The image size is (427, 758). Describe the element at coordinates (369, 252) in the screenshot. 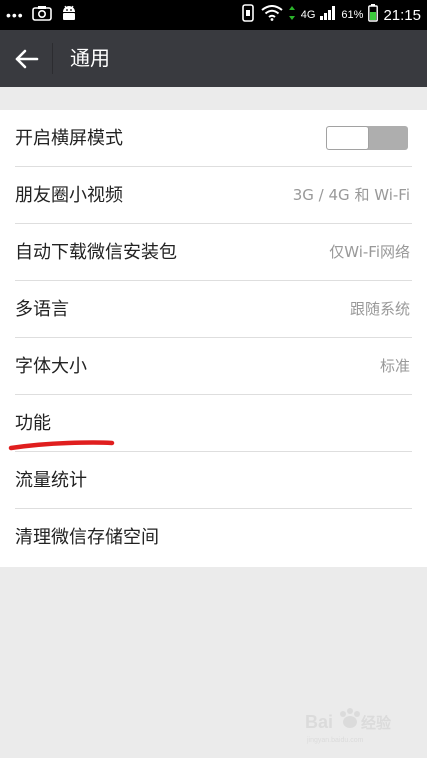

I see `setting-value: 仅Wi-Fi网络` at that location.